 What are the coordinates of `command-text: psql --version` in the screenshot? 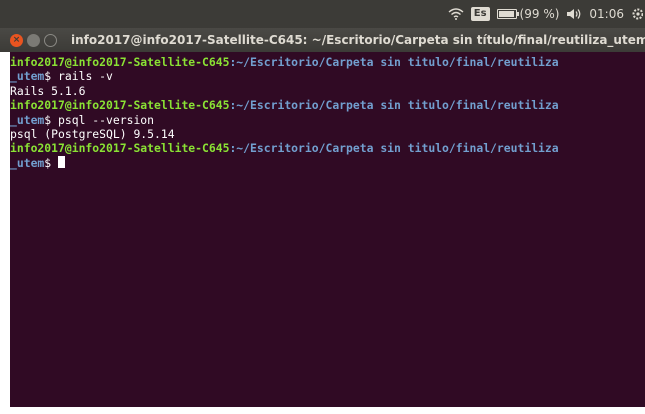 It's located at (106, 119).